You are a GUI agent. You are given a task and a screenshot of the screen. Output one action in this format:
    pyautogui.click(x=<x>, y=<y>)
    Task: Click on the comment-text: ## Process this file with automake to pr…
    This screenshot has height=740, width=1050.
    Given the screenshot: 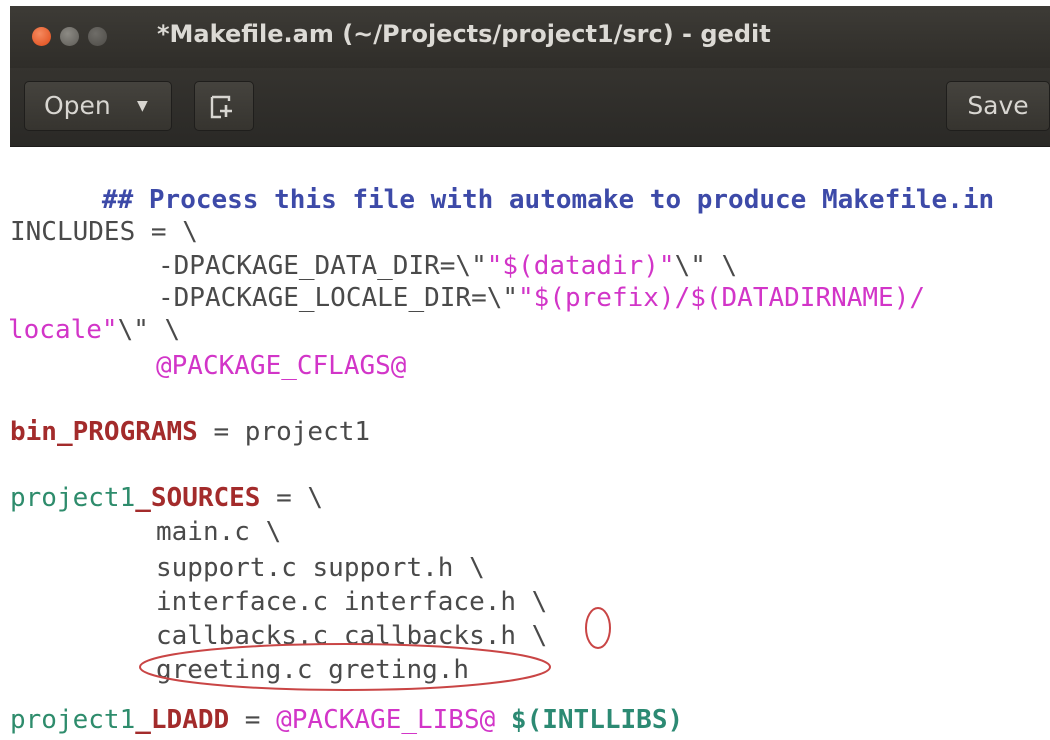 What is the action you would take?
    pyautogui.click(x=548, y=200)
    